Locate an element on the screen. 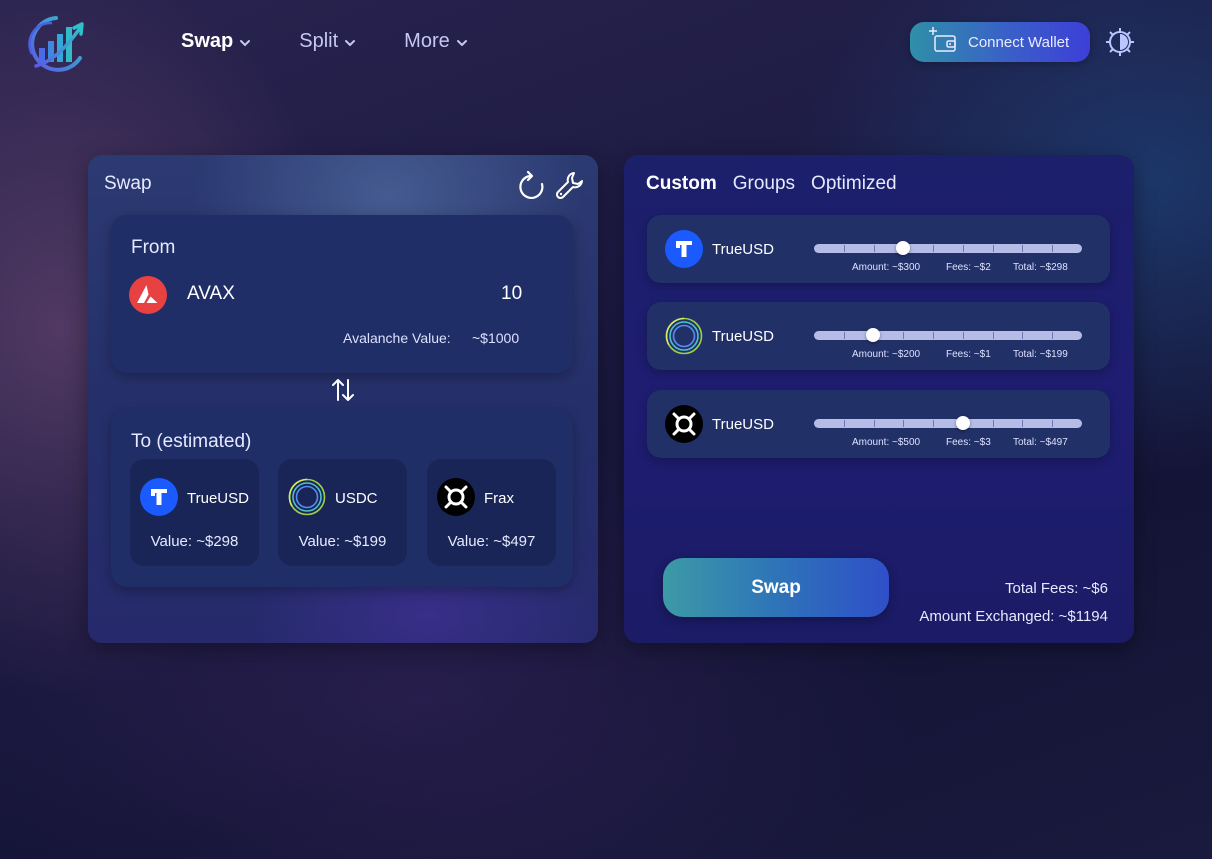 The width and height of the screenshot is (1212, 859). allocation-fees: Fees: ~$3 is located at coordinates (968, 442).